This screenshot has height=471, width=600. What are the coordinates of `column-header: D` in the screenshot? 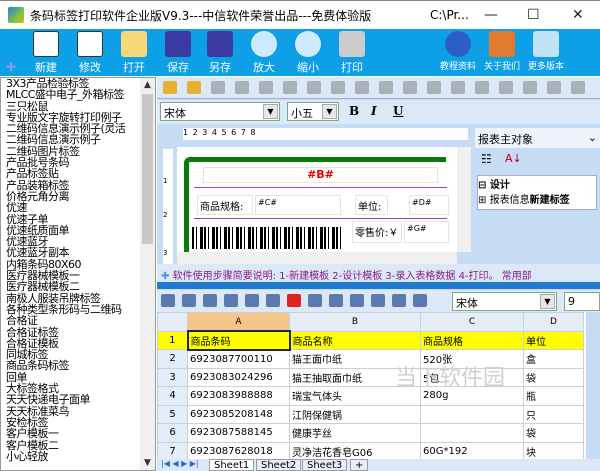 It's located at (553, 322).